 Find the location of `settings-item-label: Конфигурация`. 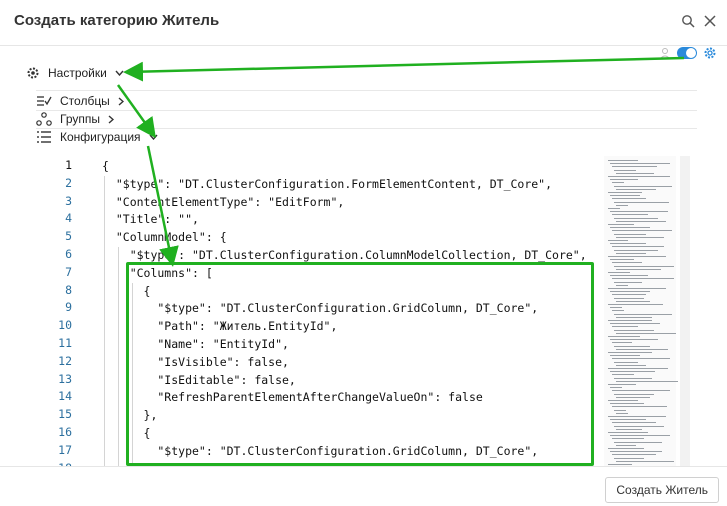

settings-item-label: Конфигурация is located at coordinates (100, 137).